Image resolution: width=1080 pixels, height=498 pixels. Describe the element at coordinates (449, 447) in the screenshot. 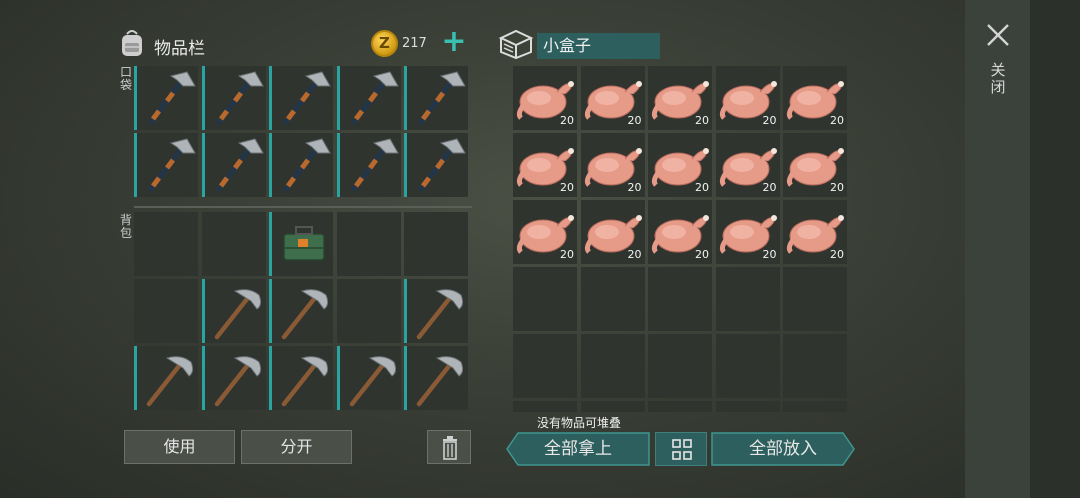

I see `trash-button` at that location.